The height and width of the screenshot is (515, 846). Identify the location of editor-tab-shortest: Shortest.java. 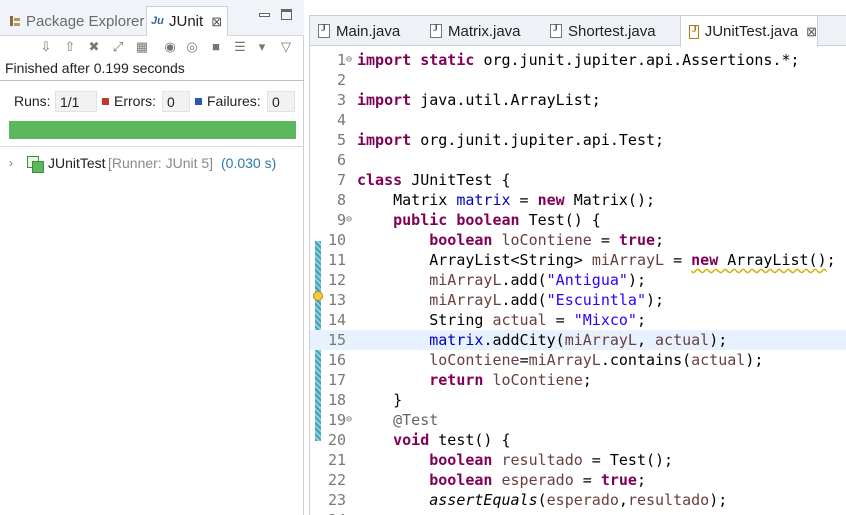
(611, 31).